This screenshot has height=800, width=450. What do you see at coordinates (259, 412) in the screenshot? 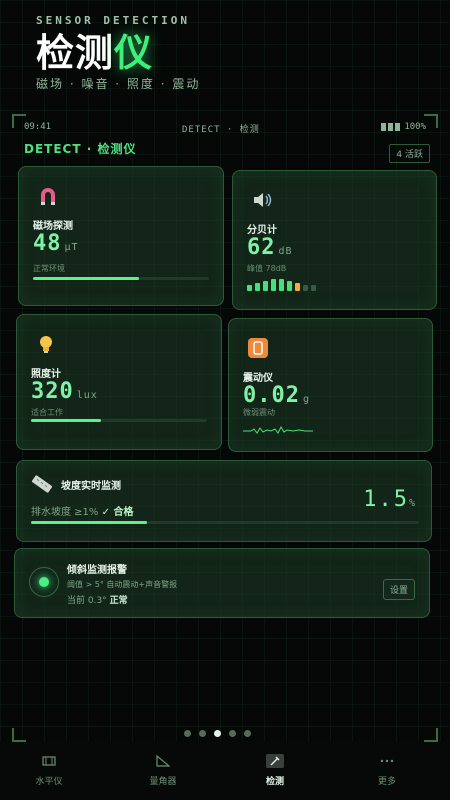
I see `vibration-status: 微弱震动` at bounding box center [259, 412].